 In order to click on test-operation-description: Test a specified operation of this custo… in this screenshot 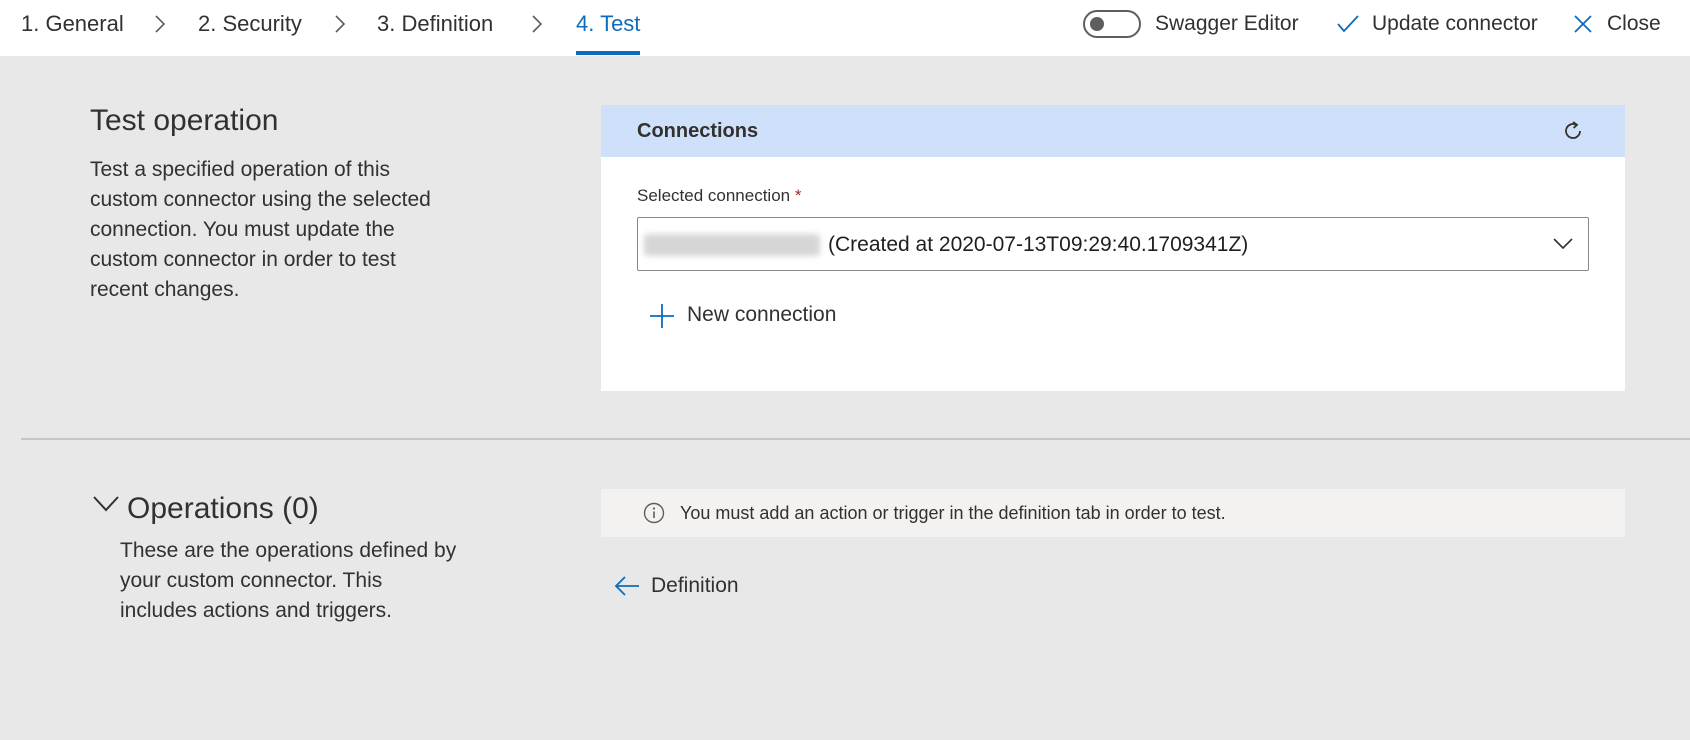, I will do `click(260, 229)`.